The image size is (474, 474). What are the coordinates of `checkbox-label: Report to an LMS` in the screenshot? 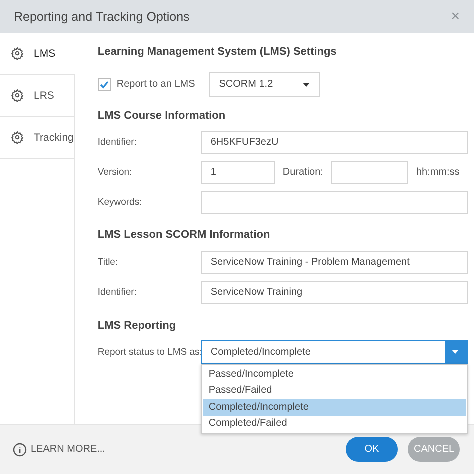 It's located at (156, 84).